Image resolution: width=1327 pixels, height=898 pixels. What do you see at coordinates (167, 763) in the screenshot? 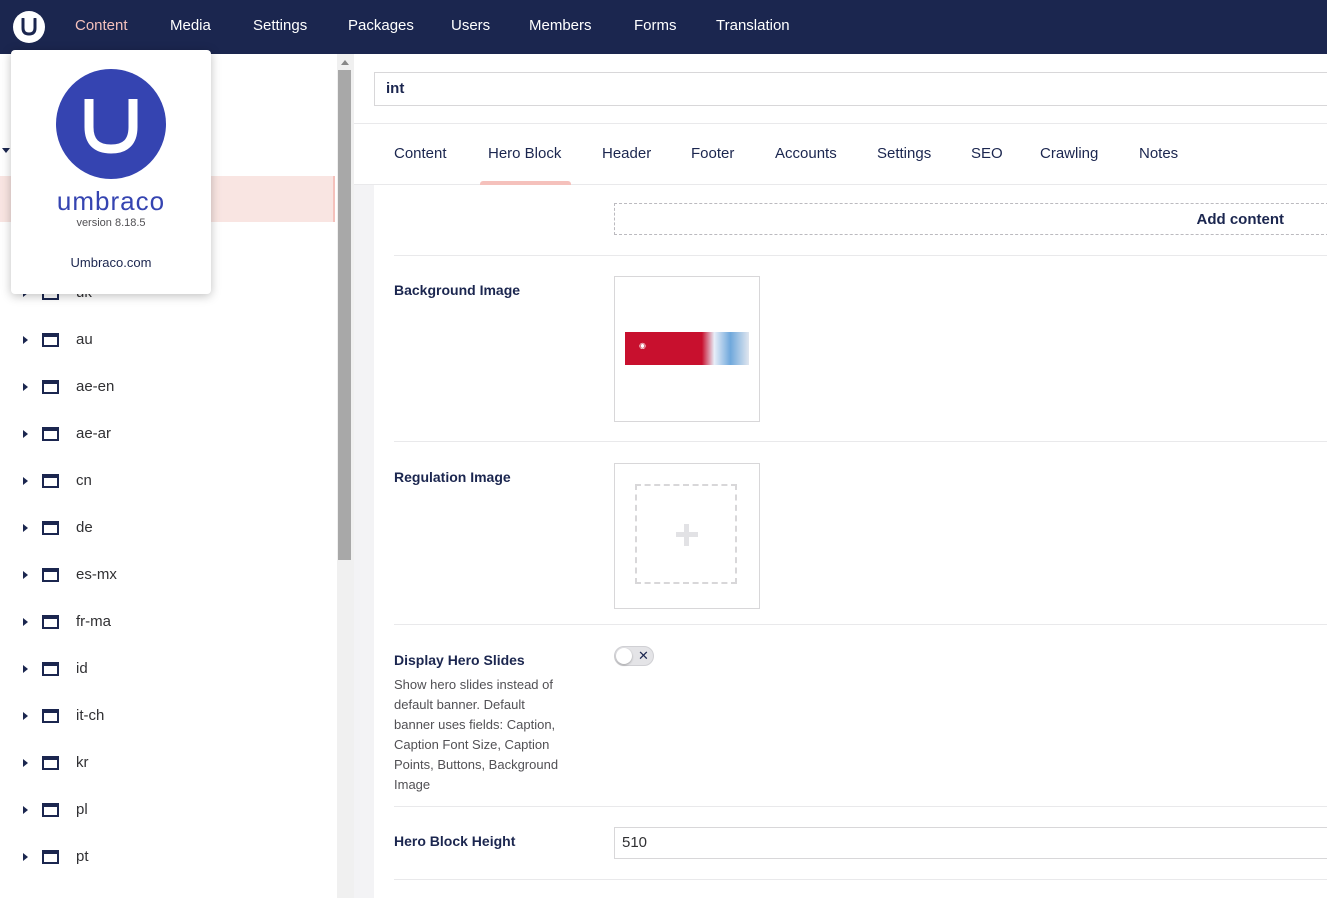
I see `tree-item-kr: kr` at bounding box center [167, 763].